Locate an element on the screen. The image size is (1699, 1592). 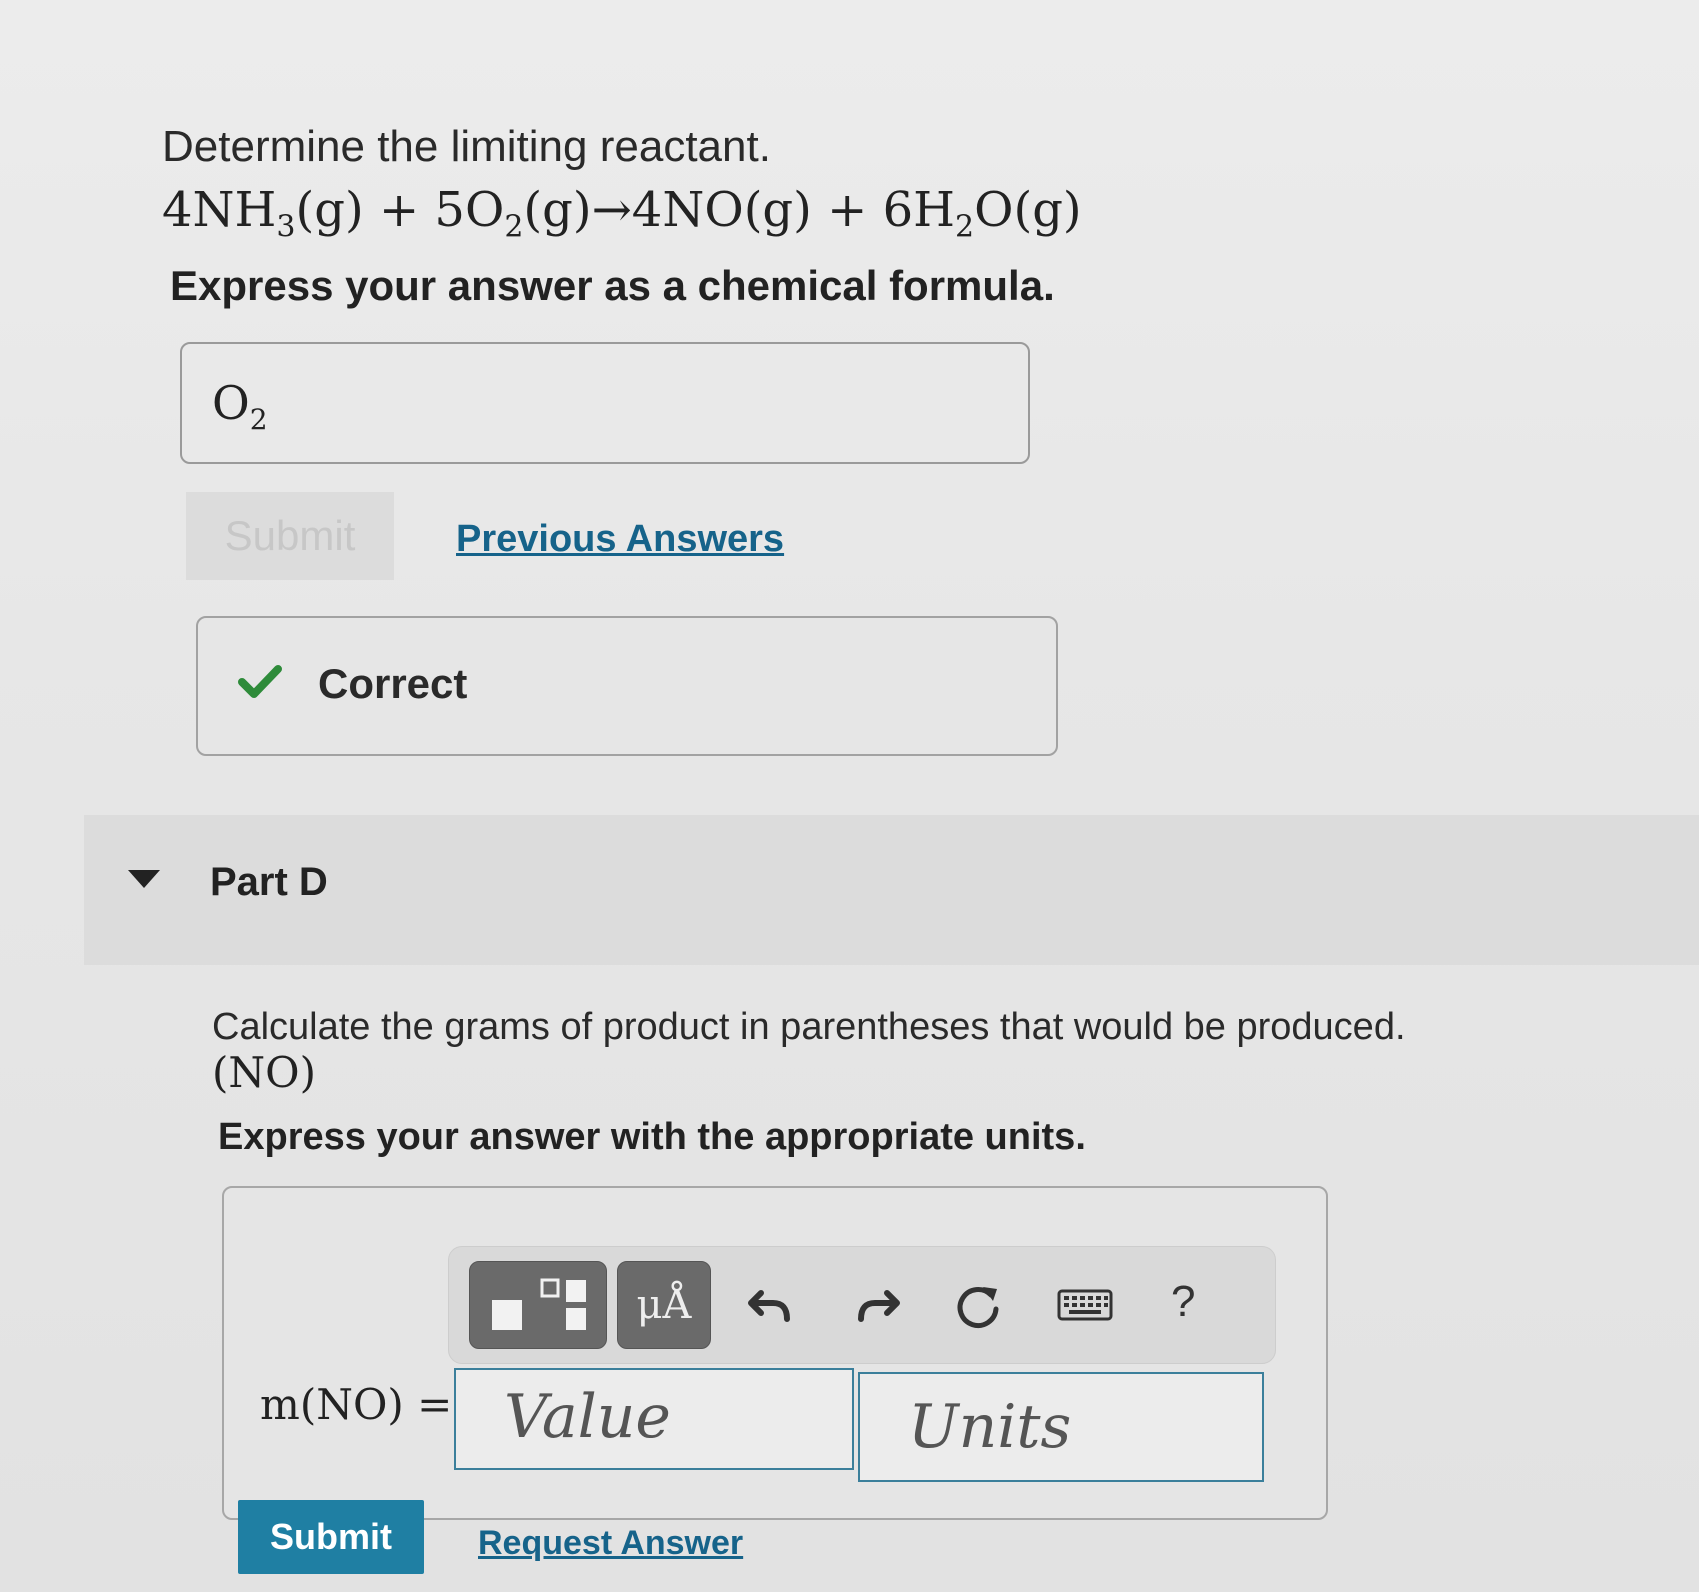
request-answer-link: Request Answer is located at coordinates (610, 1543).